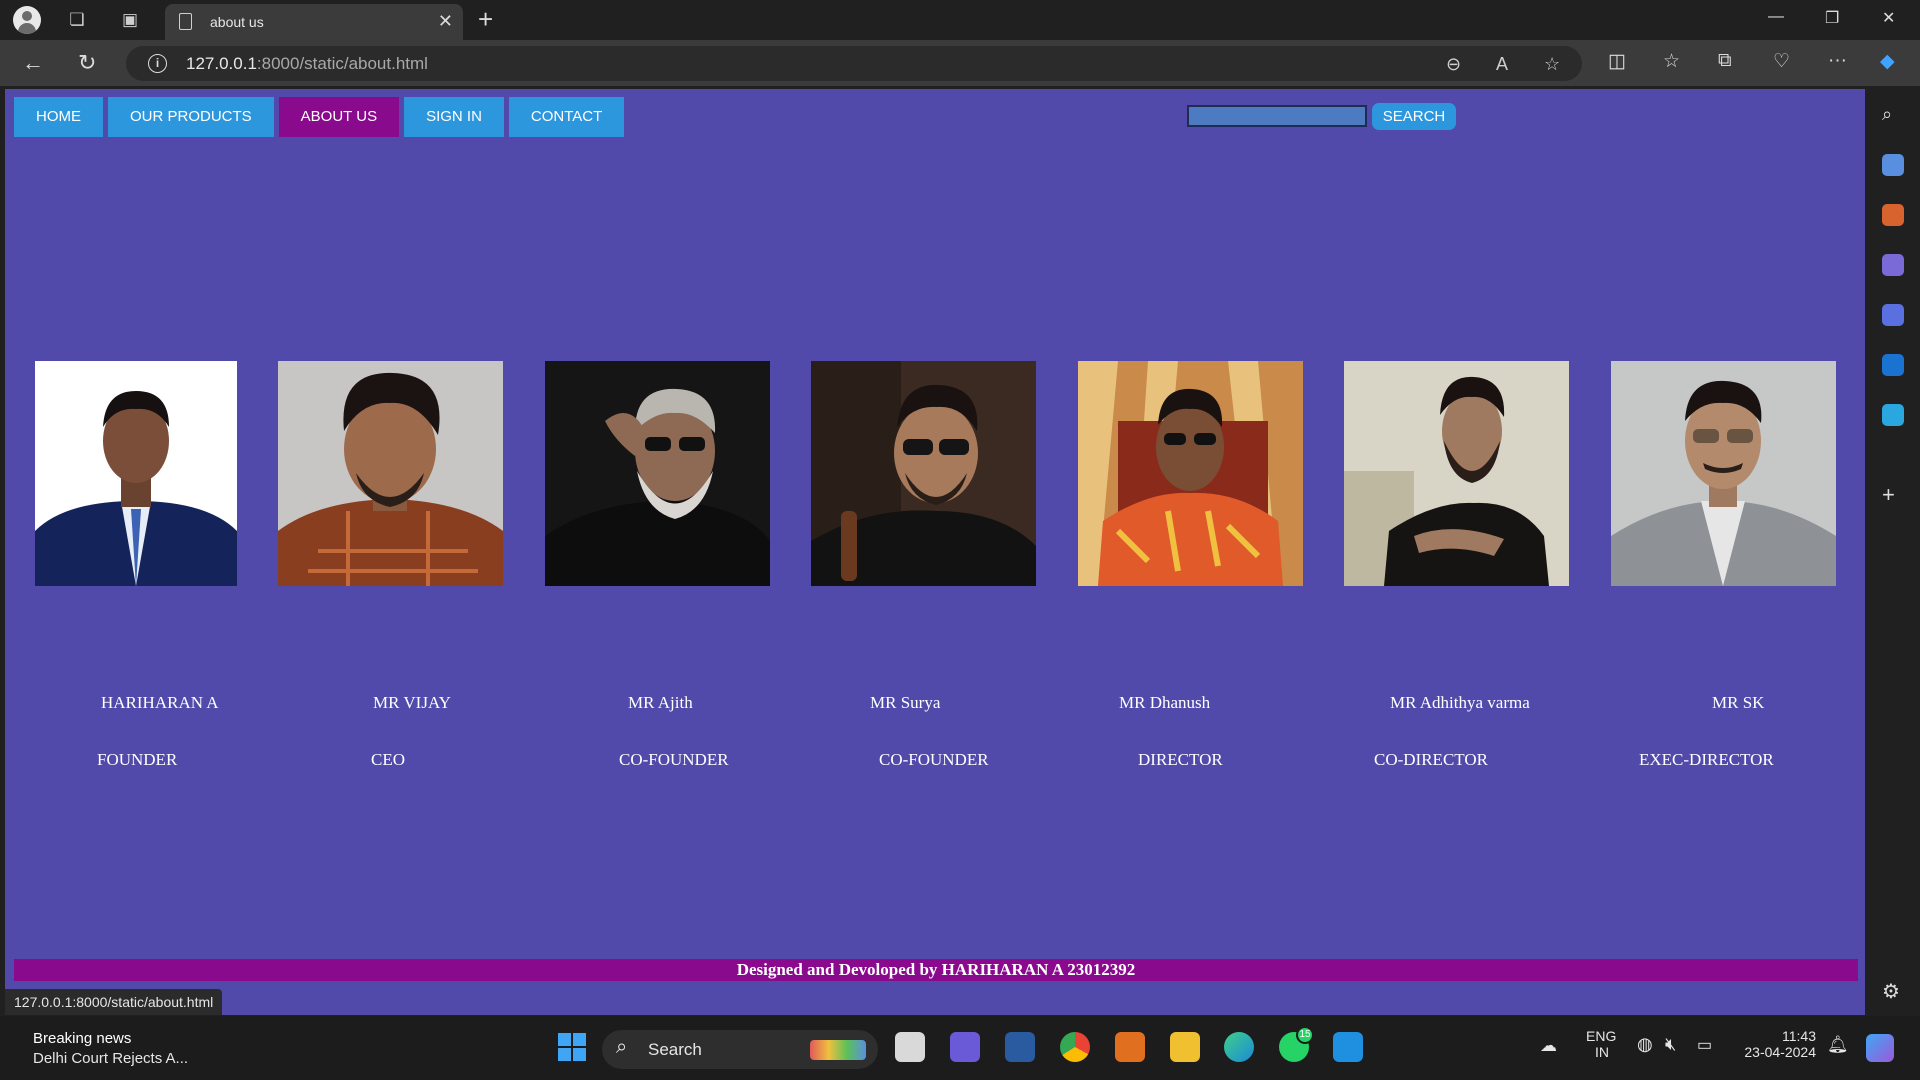  I want to click on member-photo-adhithya-varma, so click(1456, 473).